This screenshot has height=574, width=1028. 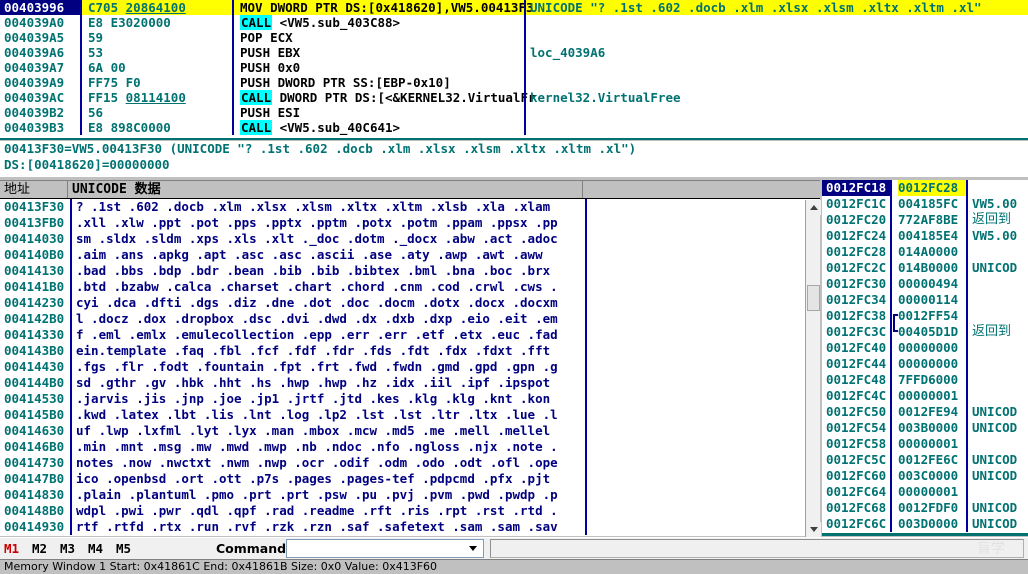 What do you see at coordinates (568, 52) in the screenshot?
I see `disassembly-comment: loc_4039A6` at bounding box center [568, 52].